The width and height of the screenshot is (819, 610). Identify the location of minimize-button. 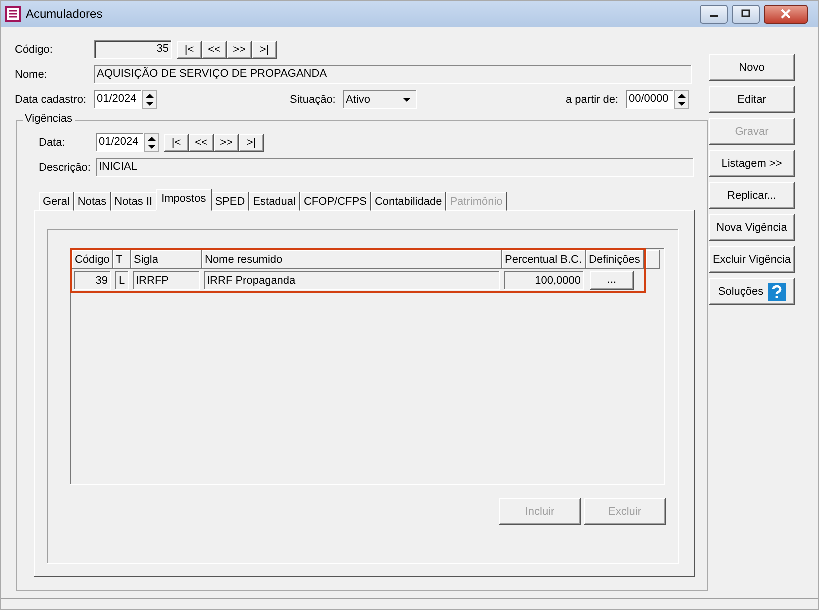
(714, 14).